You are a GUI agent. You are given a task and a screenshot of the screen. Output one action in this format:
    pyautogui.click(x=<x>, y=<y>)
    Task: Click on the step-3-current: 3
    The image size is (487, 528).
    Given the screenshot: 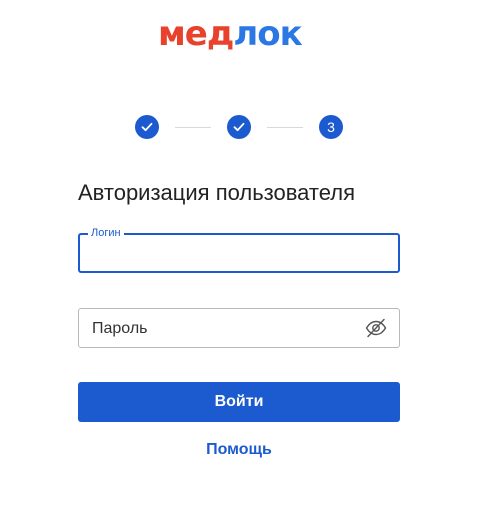 What is the action you would take?
    pyautogui.click(x=331, y=127)
    